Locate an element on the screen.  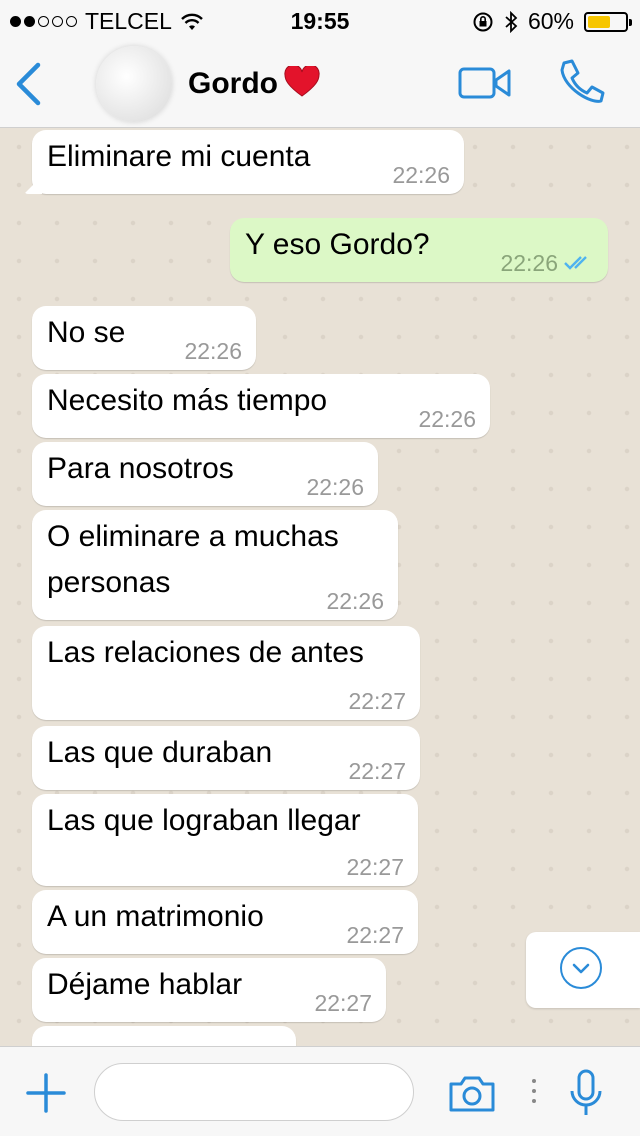
message-text: No se is located at coordinates (86, 332).